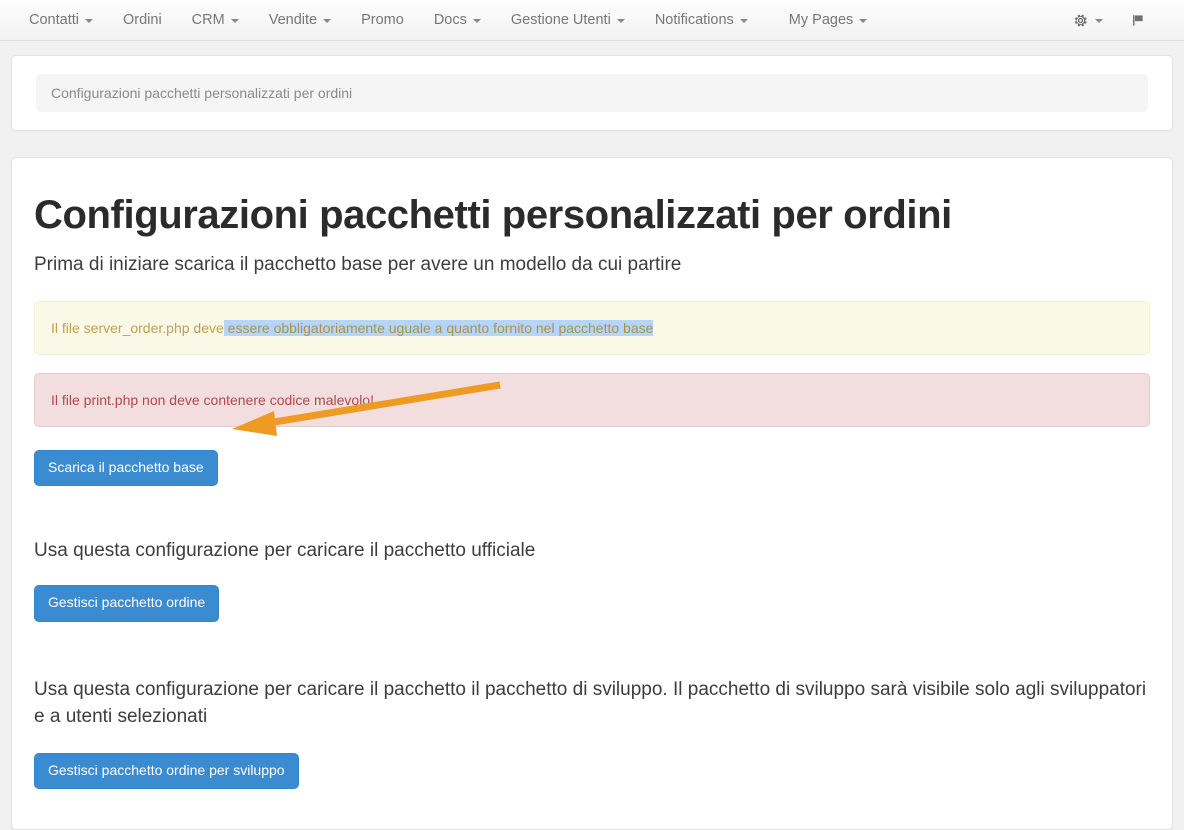 Image resolution: width=1184 pixels, height=830 pixels. I want to click on gear-icon, so click(1080, 20).